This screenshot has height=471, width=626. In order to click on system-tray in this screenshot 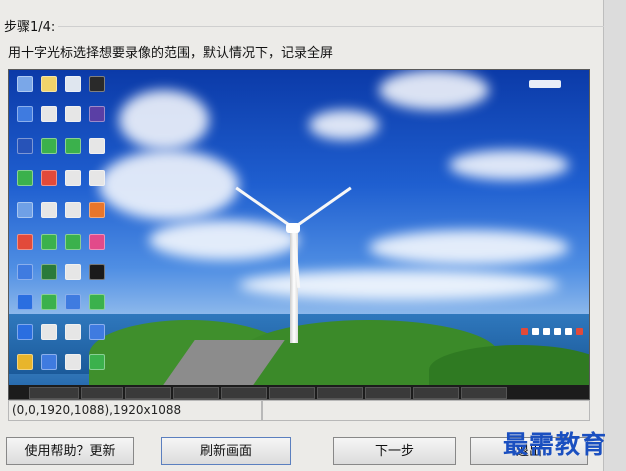, I will do `click(552, 331)`.